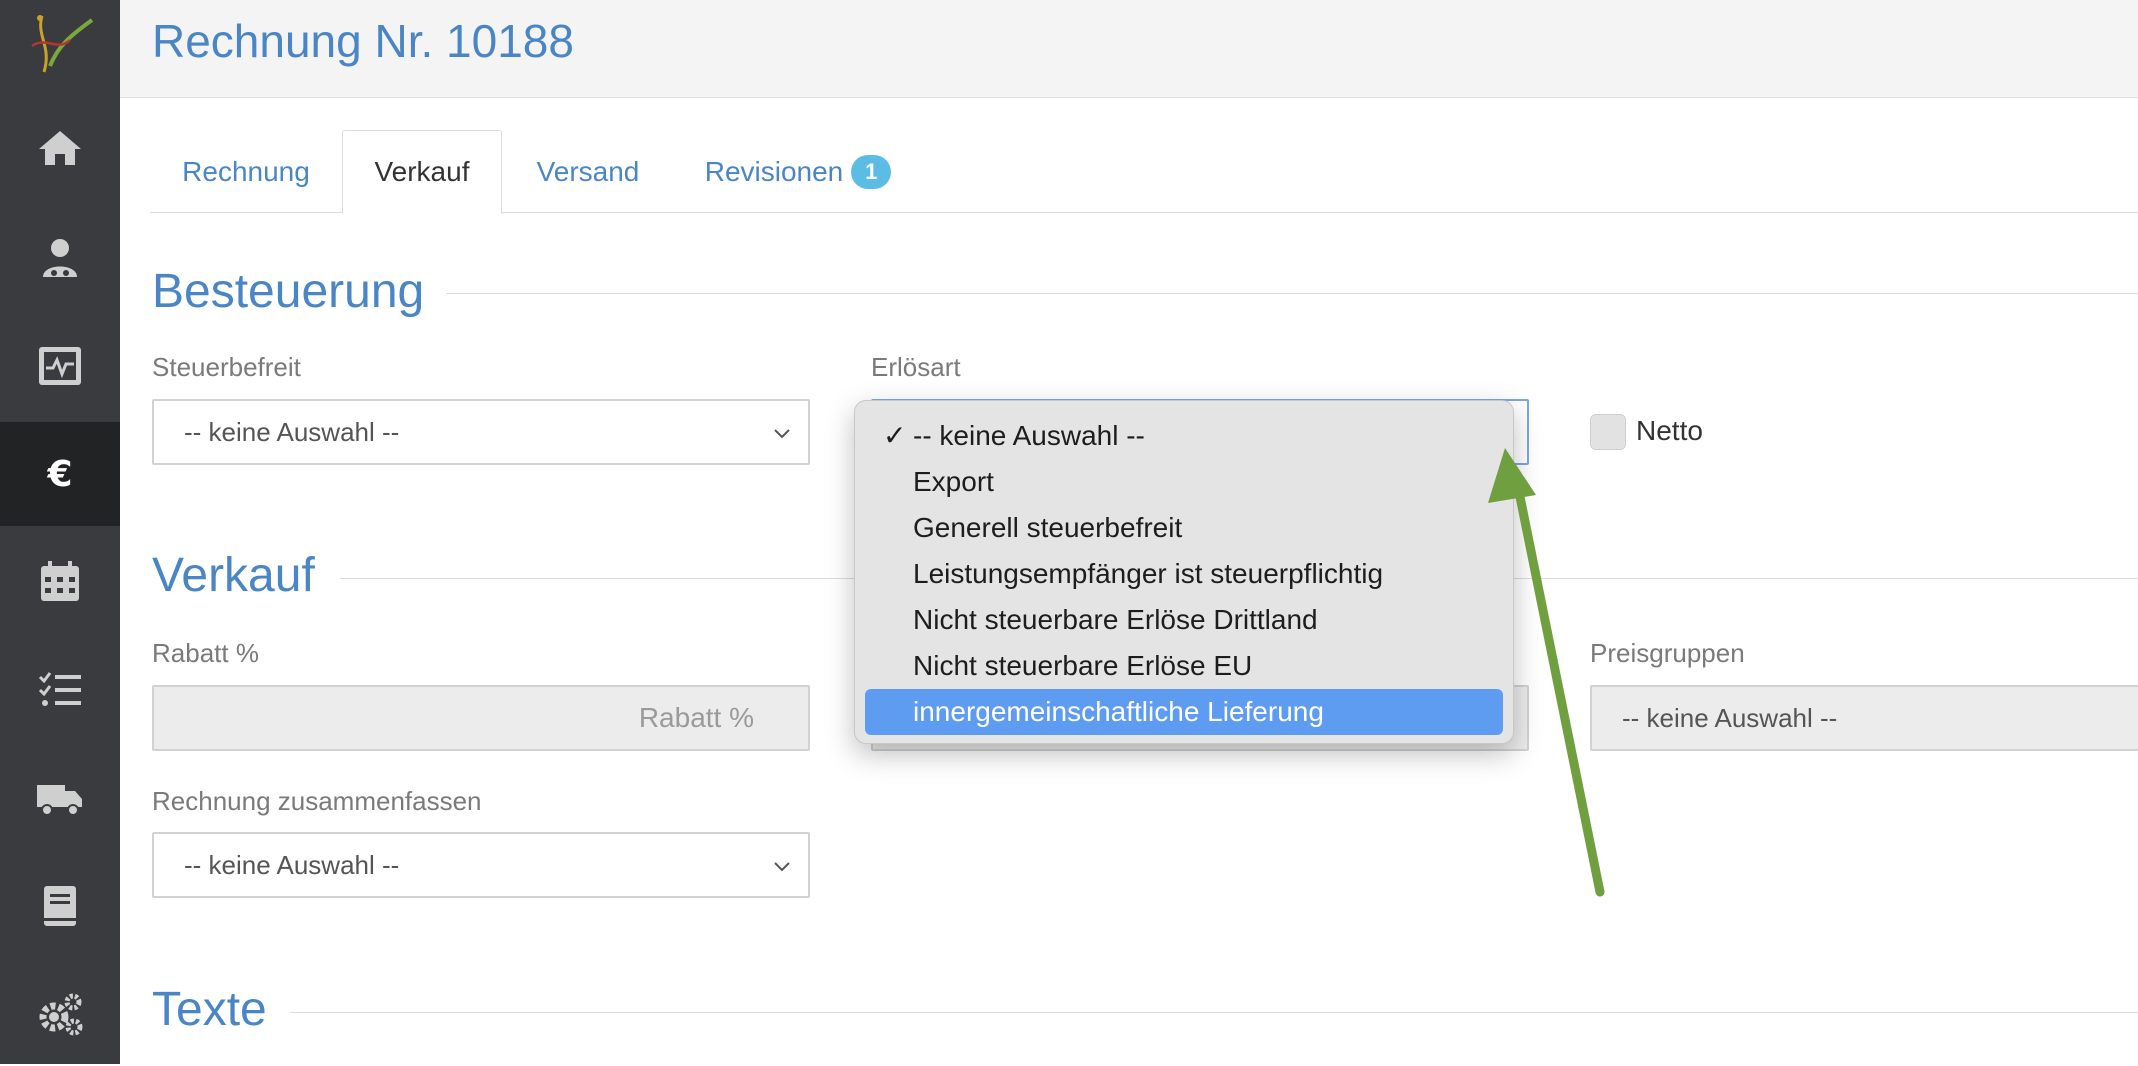 Image resolution: width=2138 pixels, height=1066 pixels. I want to click on option-label: -- keine Auswahl --, so click(1029, 435).